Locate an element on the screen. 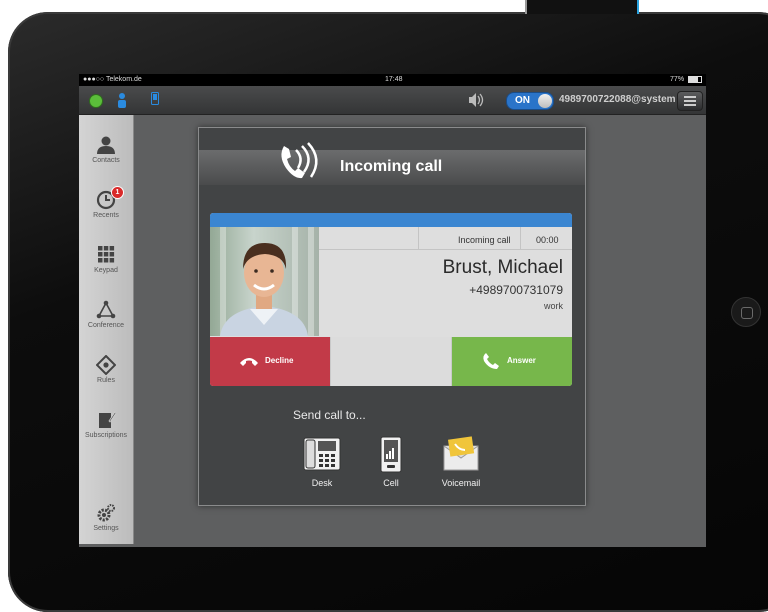 The height and width of the screenshot is (612, 768). speaker-icon is located at coordinates (476, 100).